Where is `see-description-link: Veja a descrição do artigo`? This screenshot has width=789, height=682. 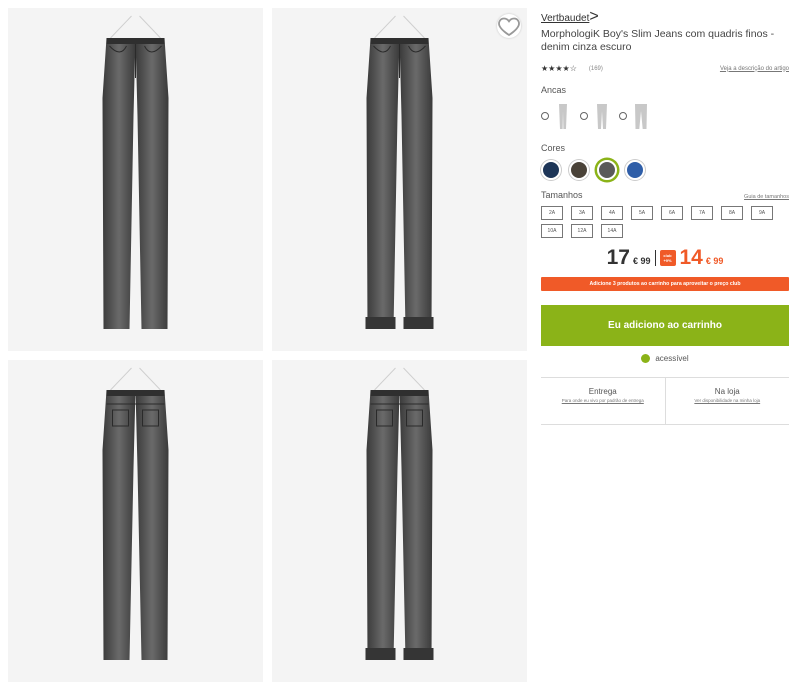 see-description-link: Veja a descrição do artigo is located at coordinates (754, 69).